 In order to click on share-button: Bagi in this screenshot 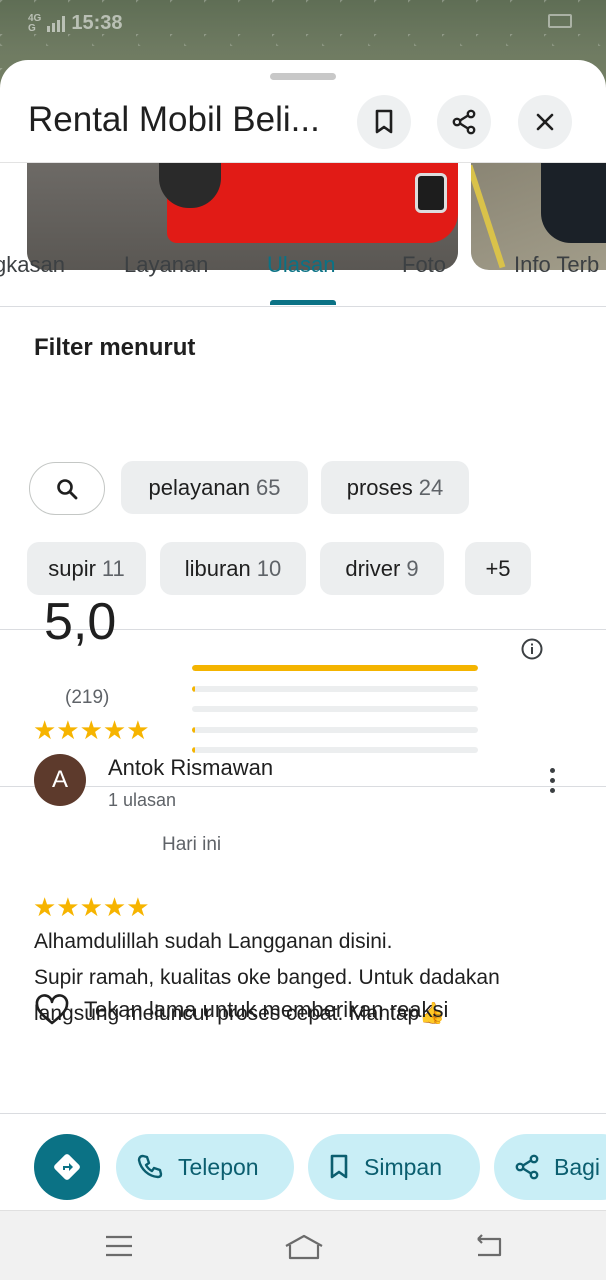, I will do `click(550, 1167)`.